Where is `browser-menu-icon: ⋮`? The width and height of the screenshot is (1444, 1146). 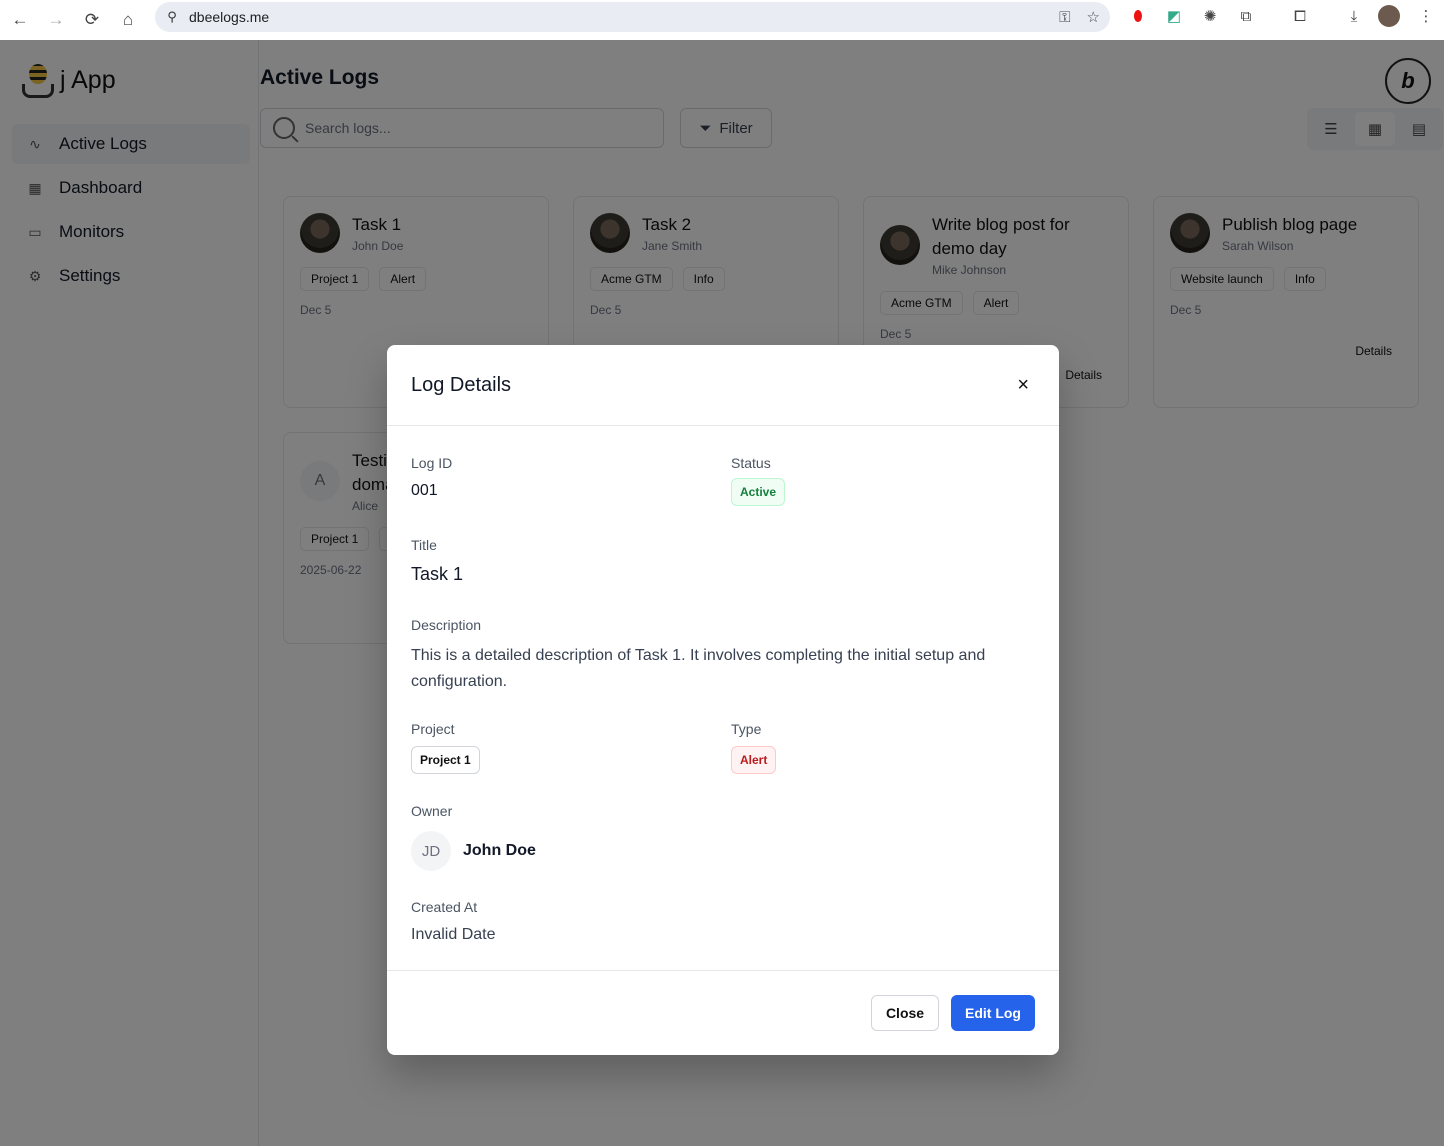
browser-menu-icon: ⋮ is located at coordinates (1426, 16).